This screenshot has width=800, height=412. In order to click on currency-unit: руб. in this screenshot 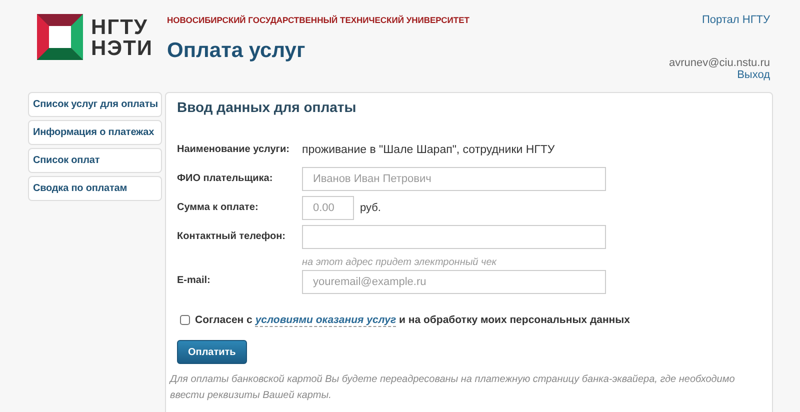, I will do `click(370, 208)`.